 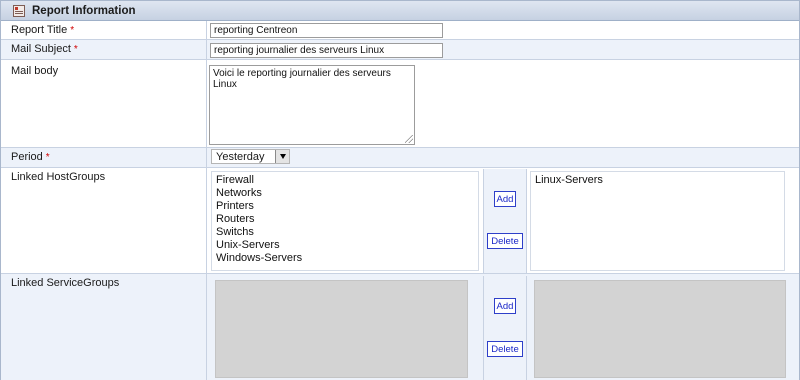 What do you see at coordinates (505, 328) in the screenshot?
I see `servicegroups-button-column: Add Delete` at bounding box center [505, 328].